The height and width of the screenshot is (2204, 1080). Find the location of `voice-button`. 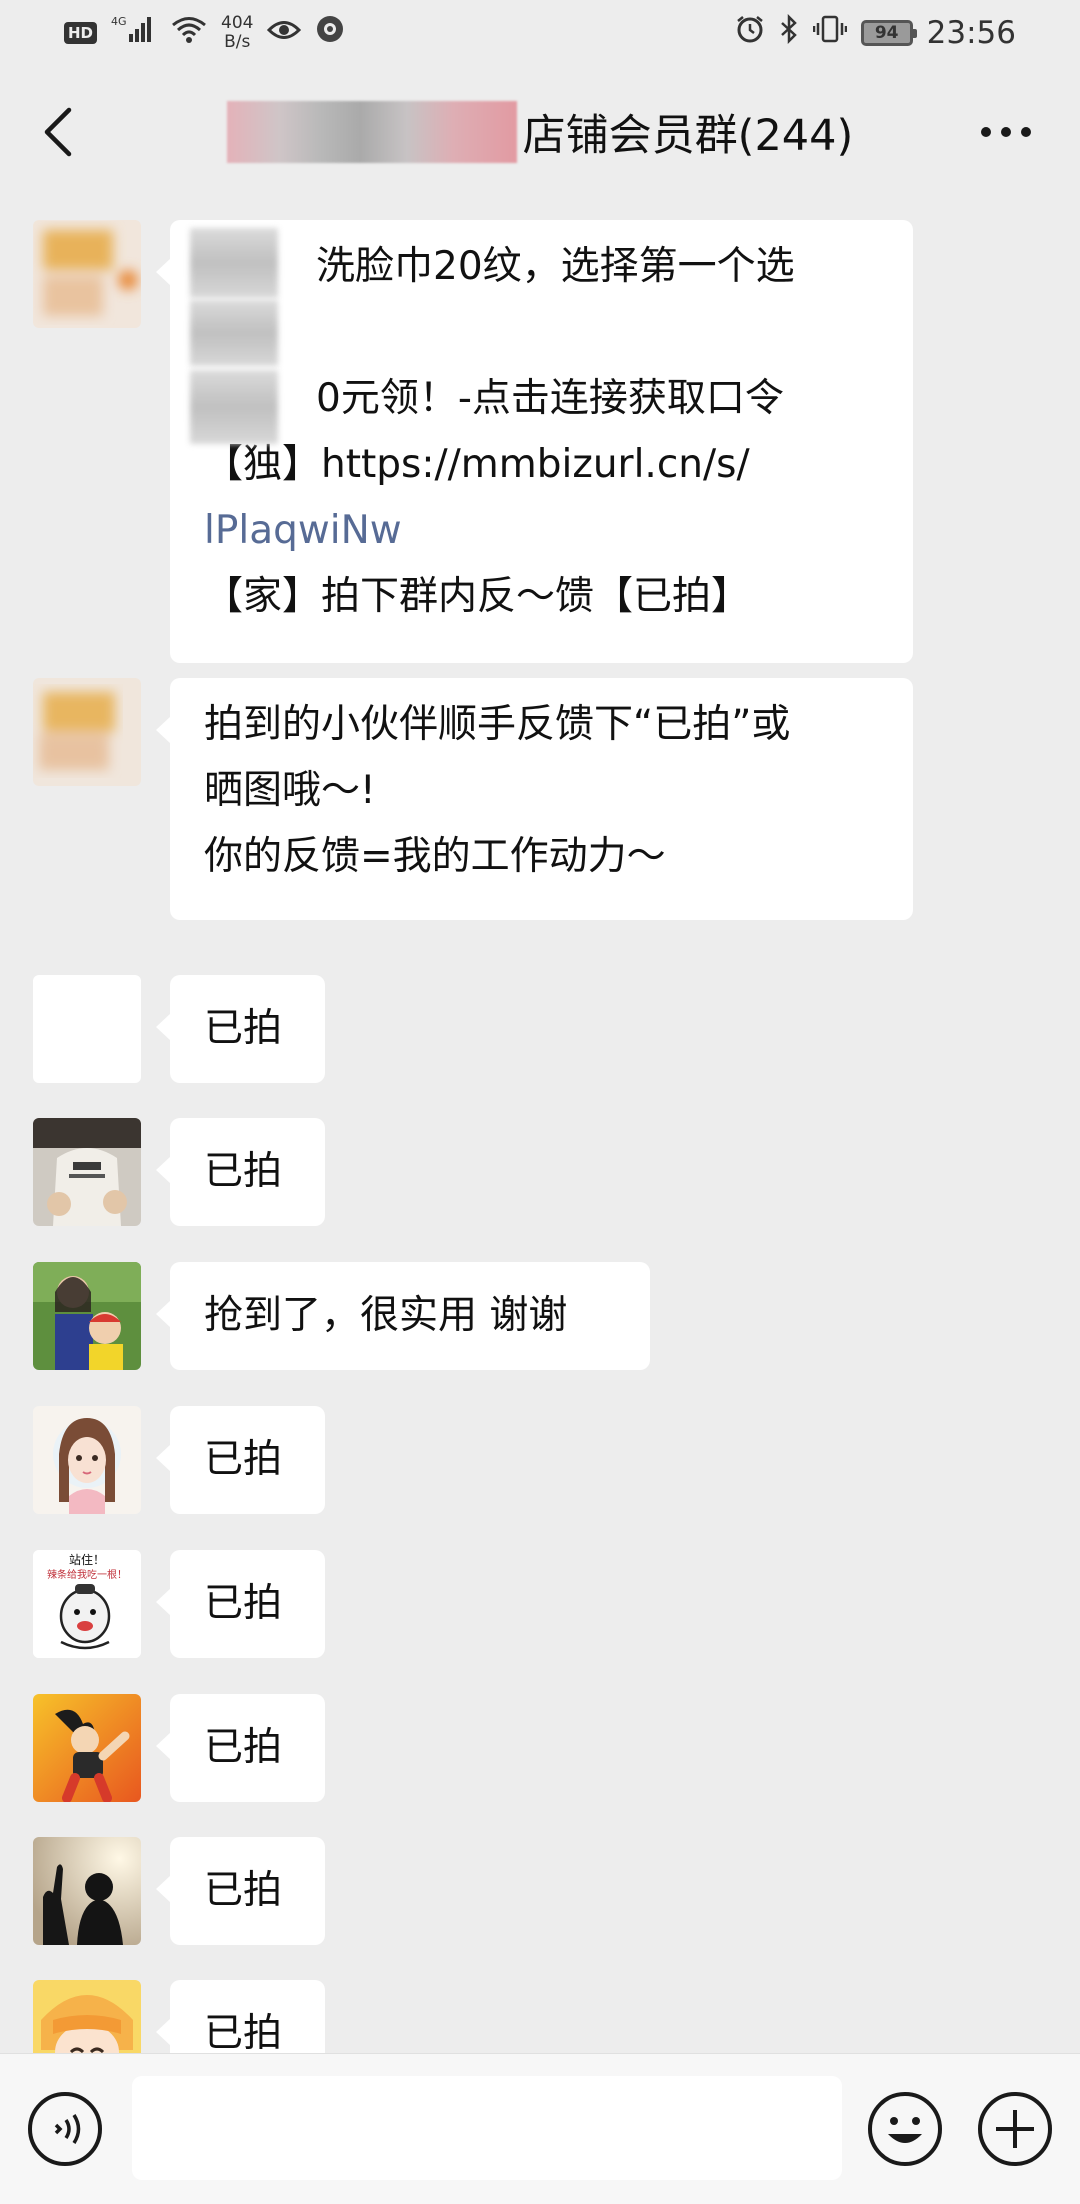

voice-button is located at coordinates (65, 2129).